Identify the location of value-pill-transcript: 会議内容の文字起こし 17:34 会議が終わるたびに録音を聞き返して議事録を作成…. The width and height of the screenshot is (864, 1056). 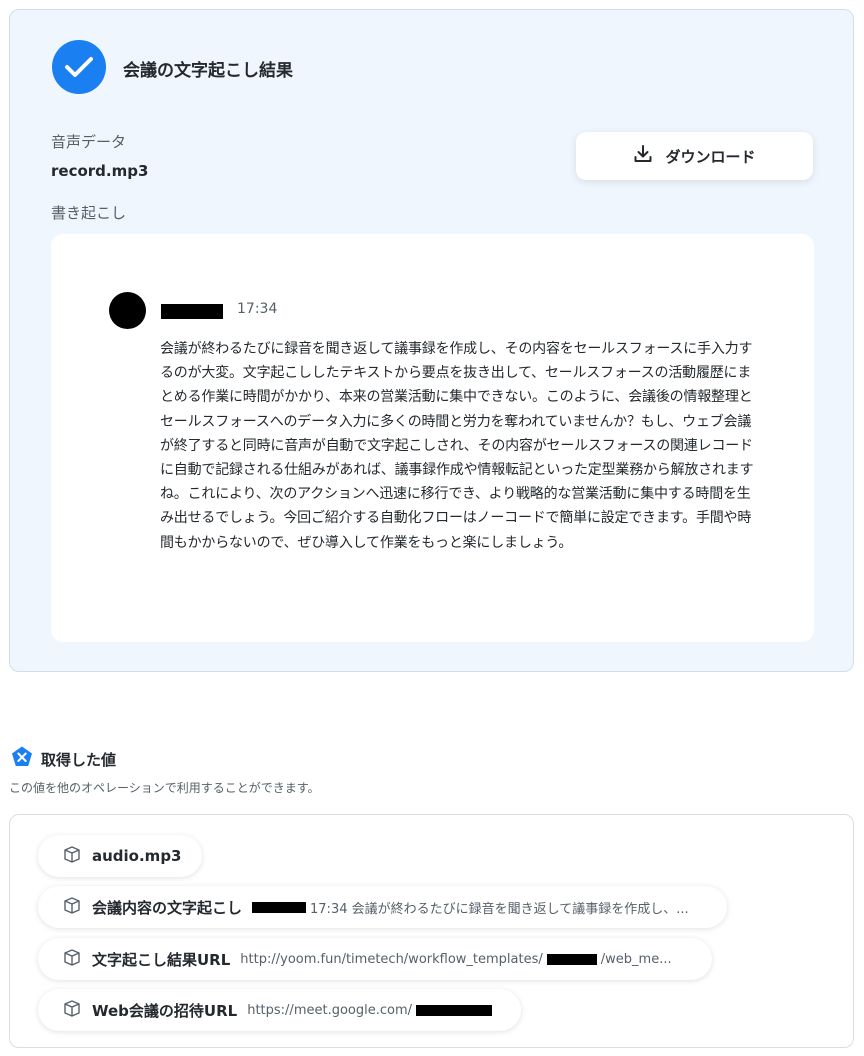
(382, 907).